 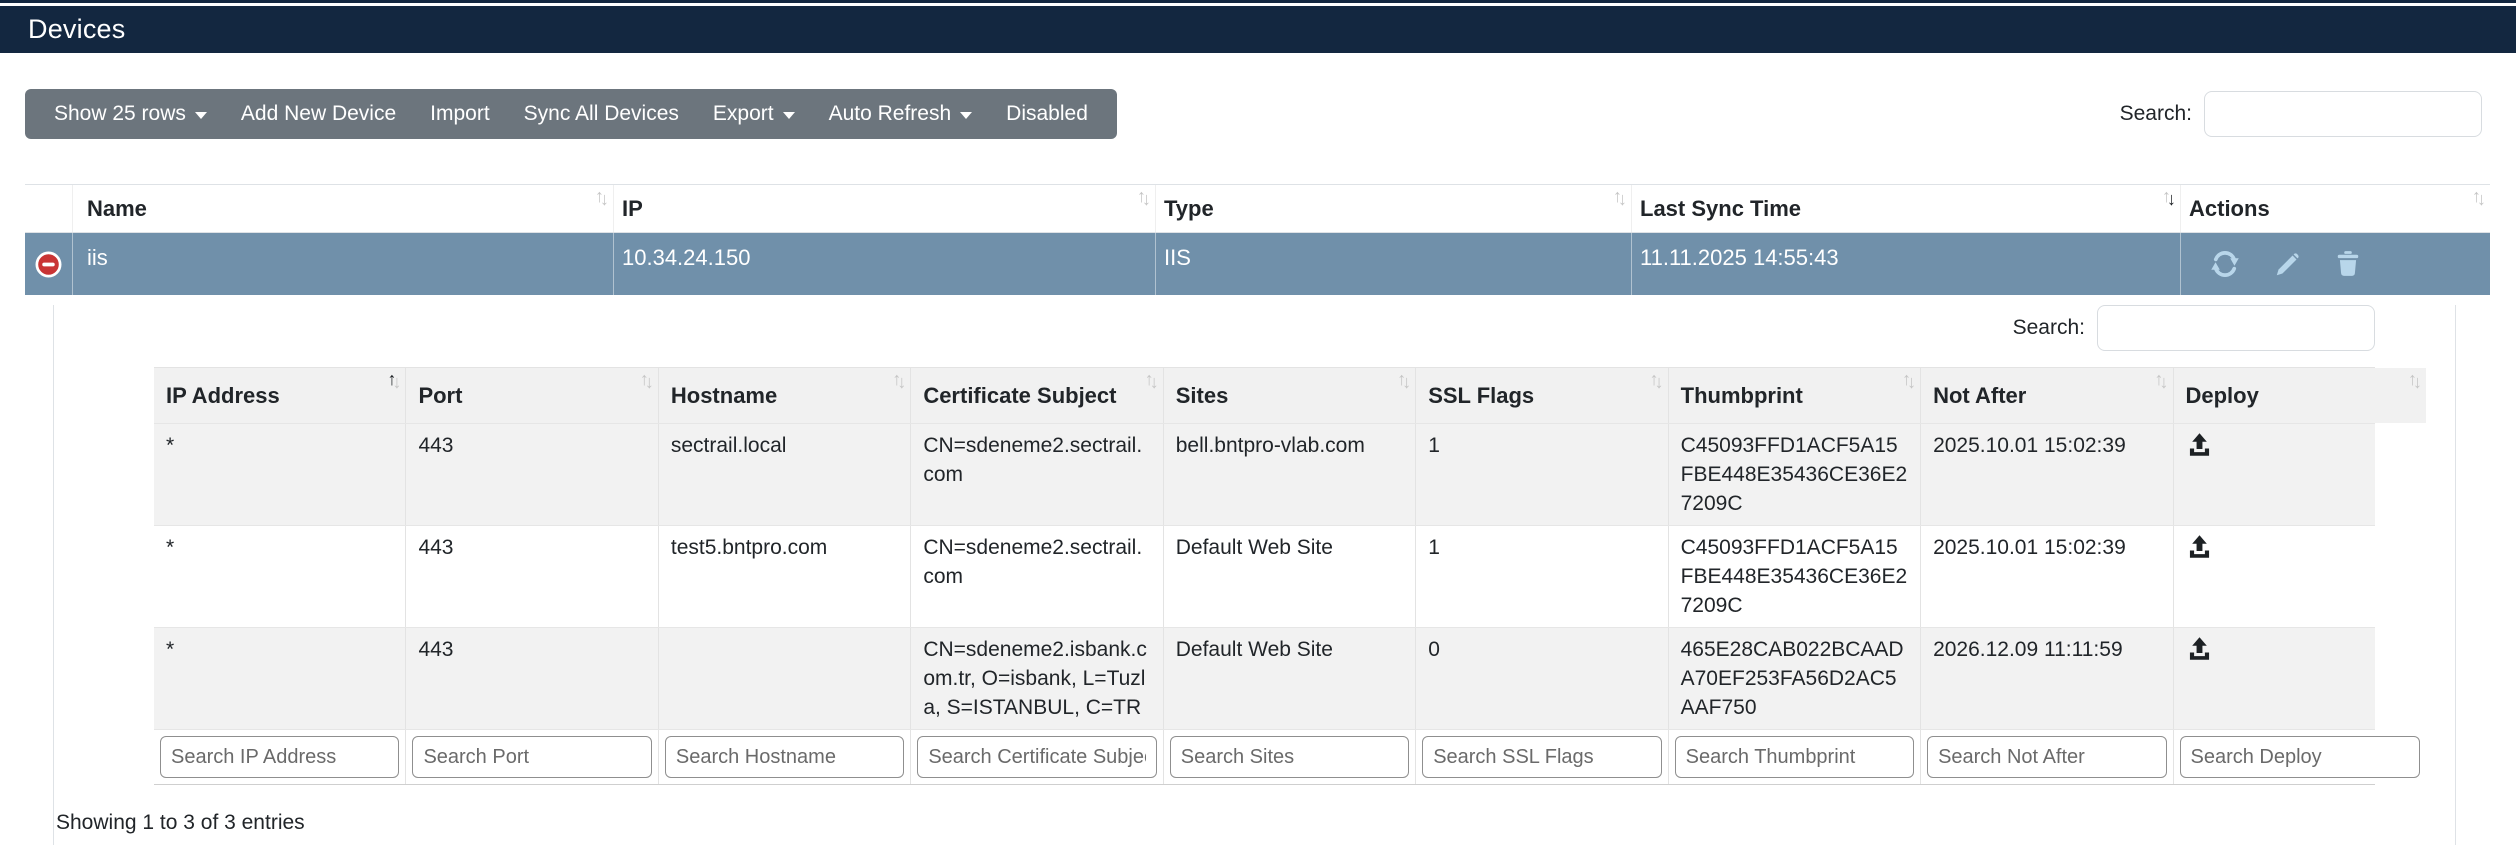 I want to click on device-ip-cell: 10.34.24.150, so click(x=885, y=264).